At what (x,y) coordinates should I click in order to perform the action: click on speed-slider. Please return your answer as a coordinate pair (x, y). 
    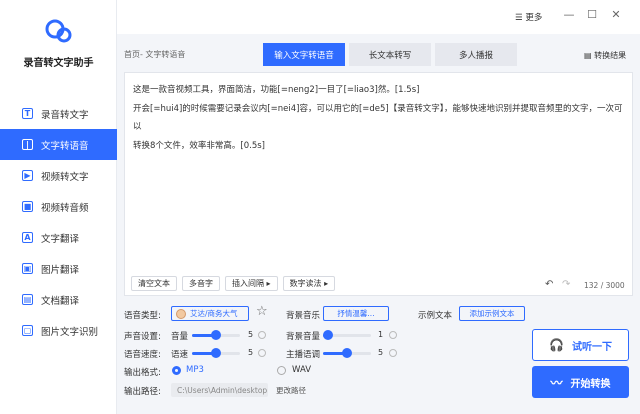
    Looking at the image, I should click on (216, 353).